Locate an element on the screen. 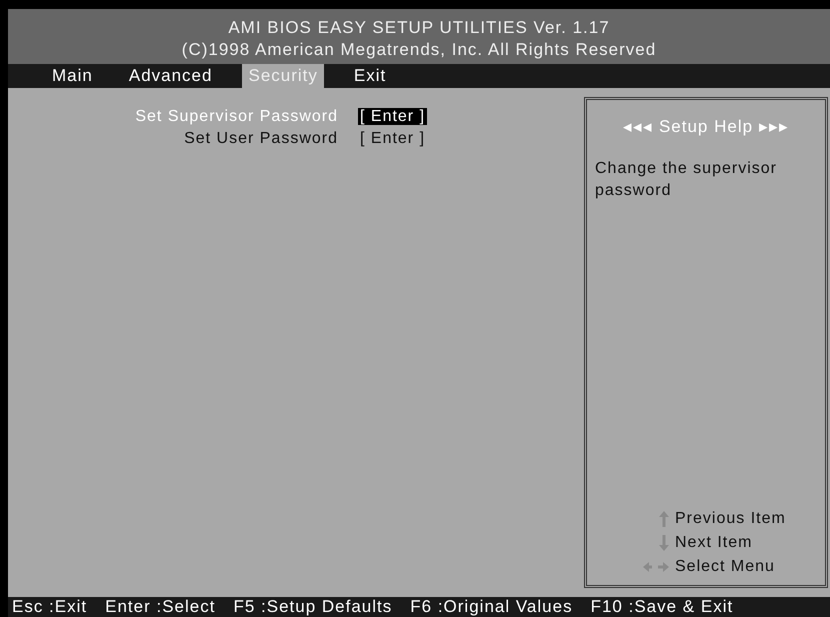 The height and width of the screenshot is (617, 830). key-legend: Esc :Exit is located at coordinates (50, 607).